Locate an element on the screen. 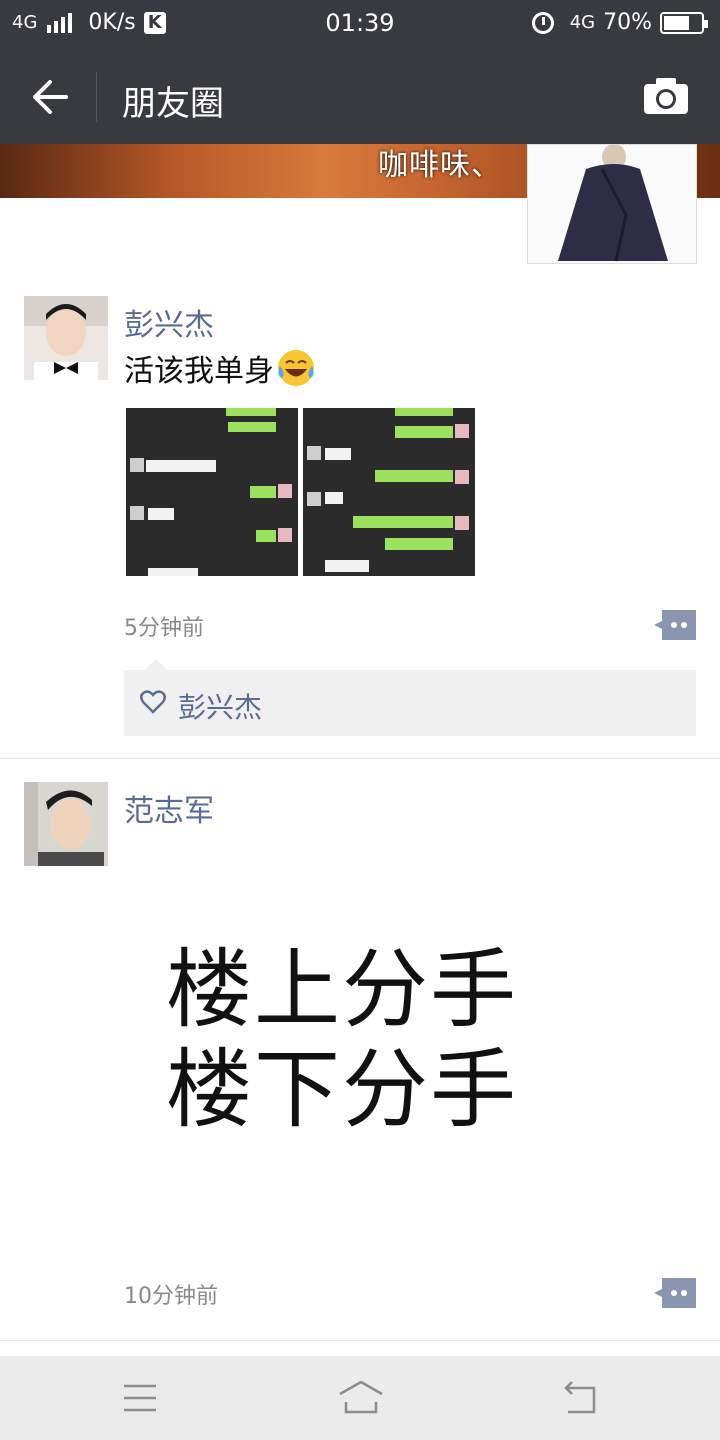 This screenshot has height=1440, width=720. post-image: 楼上分手 楼下分手 is located at coordinates (324, 1030).